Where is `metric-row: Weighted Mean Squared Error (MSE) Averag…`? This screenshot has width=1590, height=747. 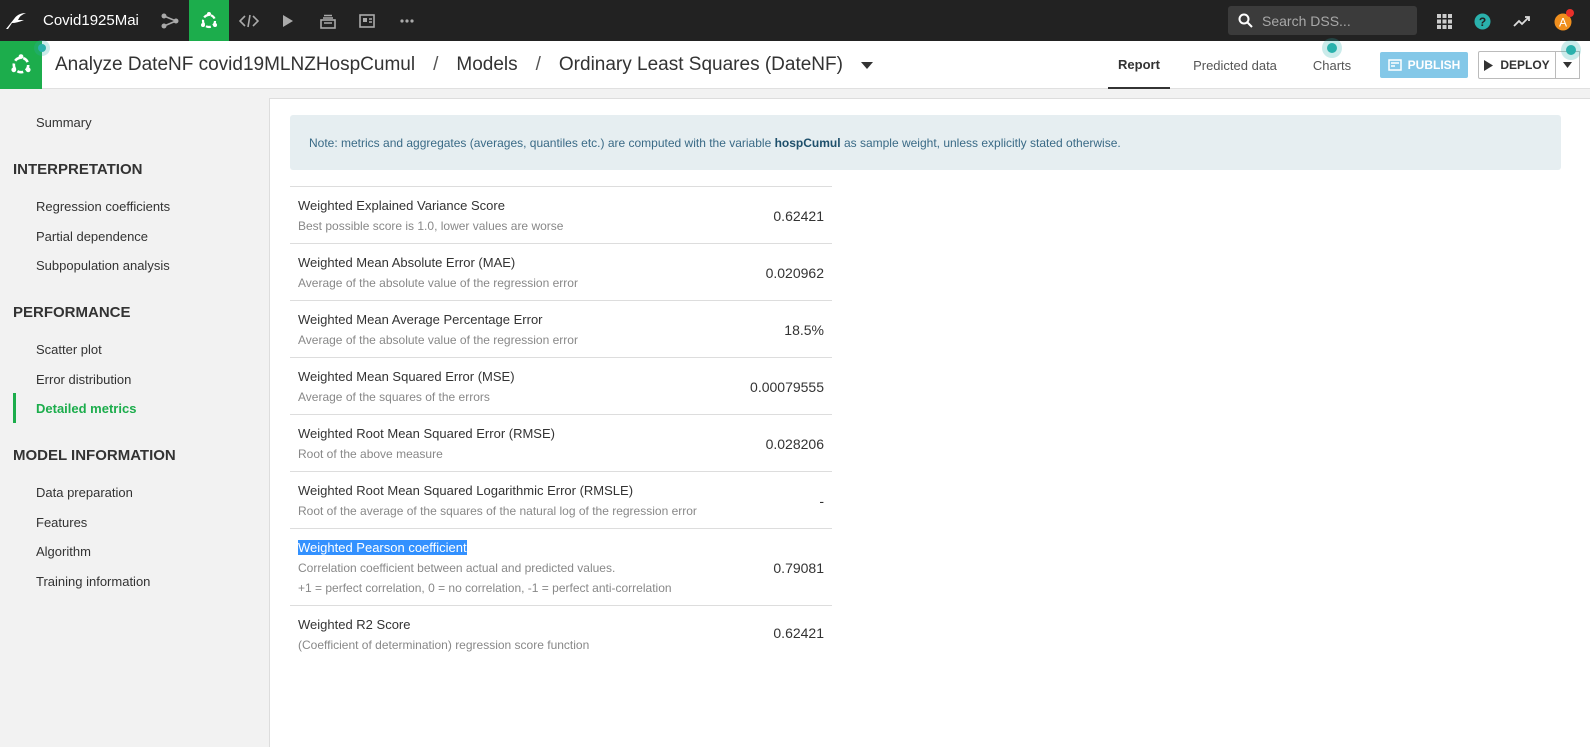
metric-row: Weighted Mean Squared Error (MSE) Averag… is located at coordinates (561, 386).